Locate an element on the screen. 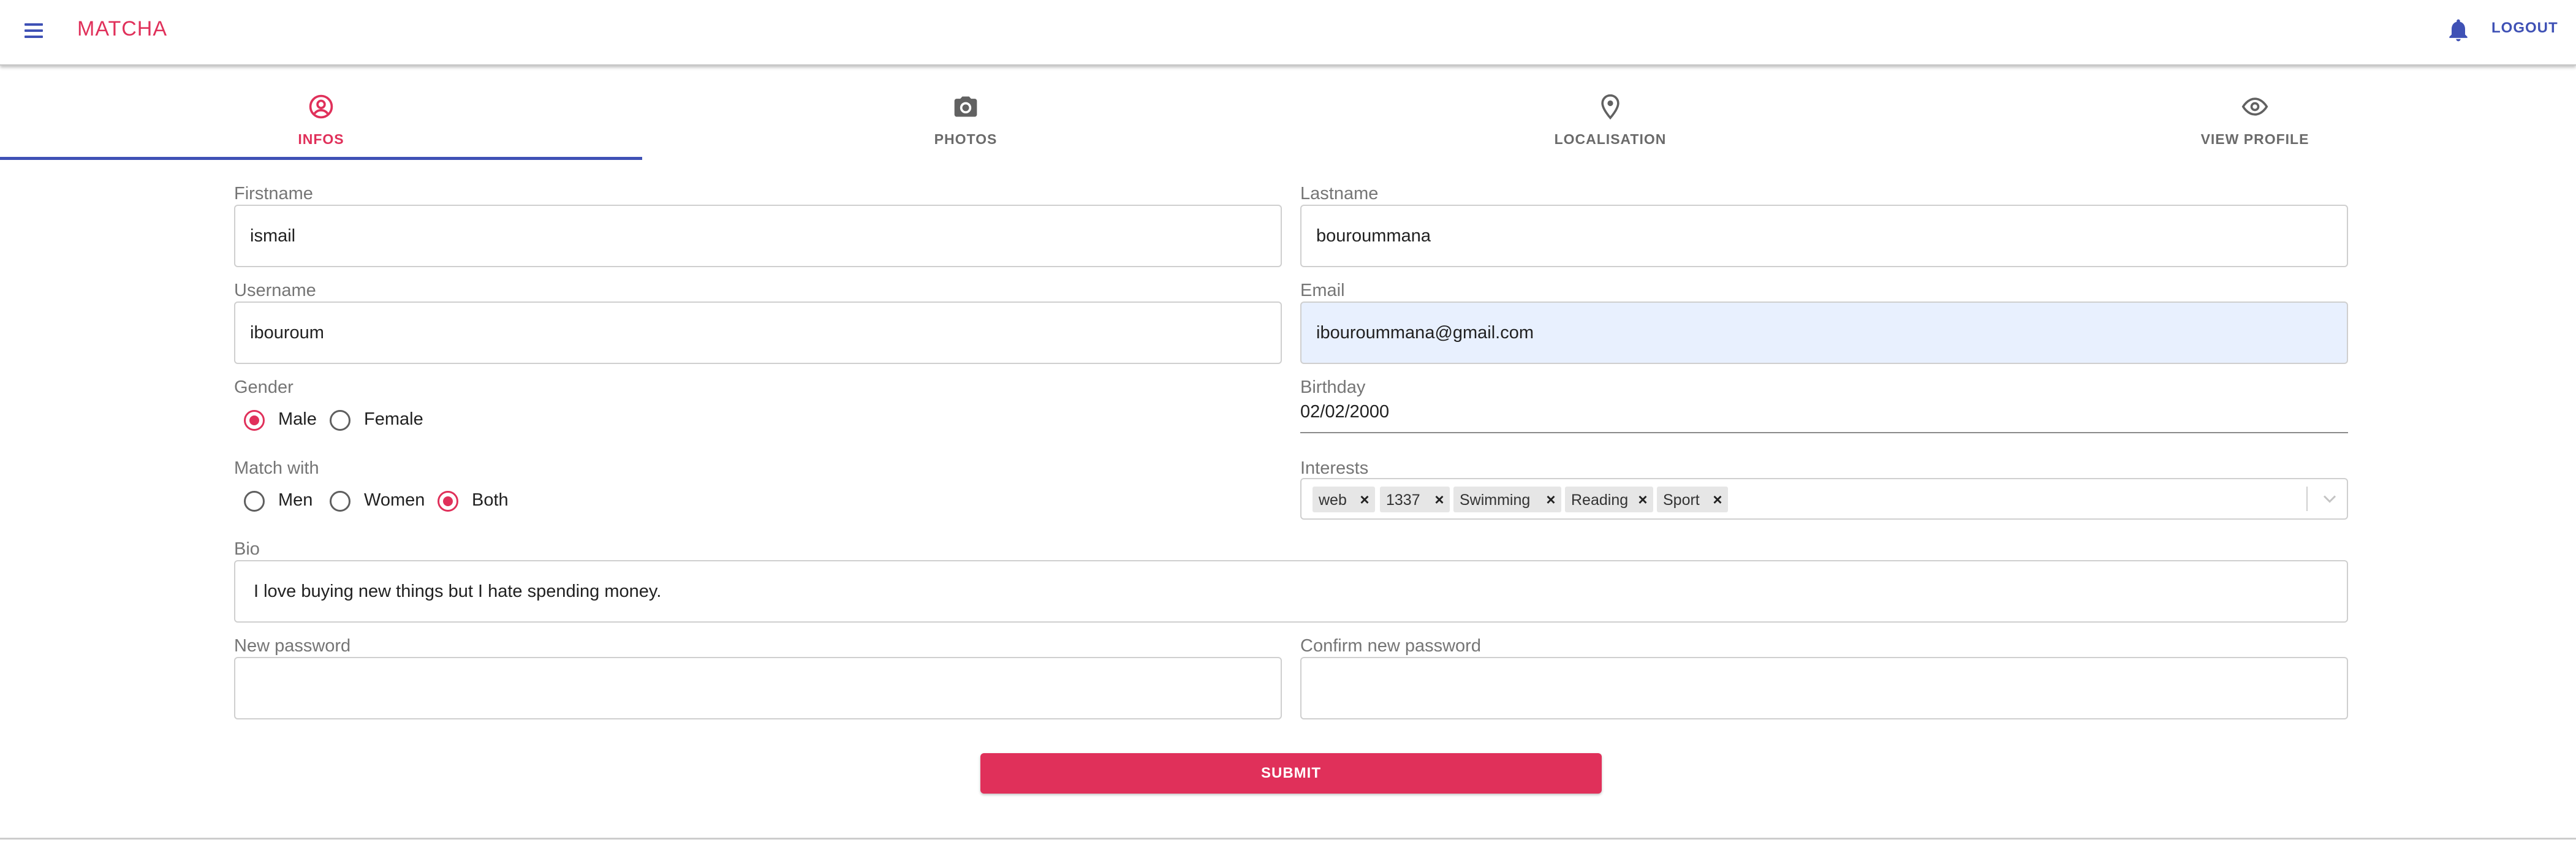  account-circle-icon is located at coordinates (321, 107).